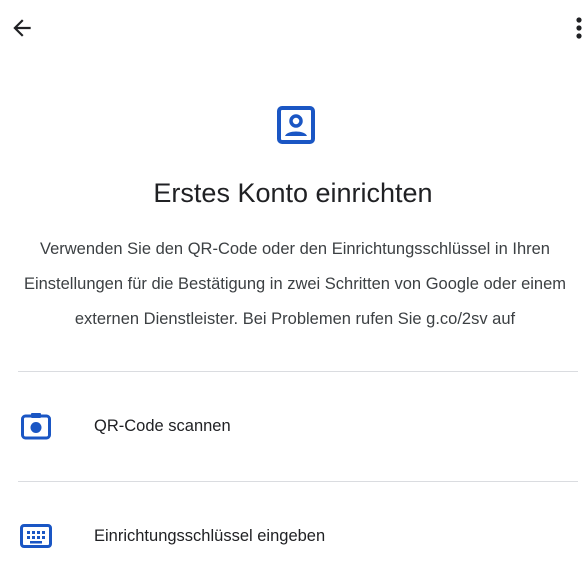 The height and width of the screenshot is (585, 586). What do you see at coordinates (210, 535) in the screenshot?
I see `enter-setup-key-label: Einrichtungsschlüssel eingeben` at bounding box center [210, 535].